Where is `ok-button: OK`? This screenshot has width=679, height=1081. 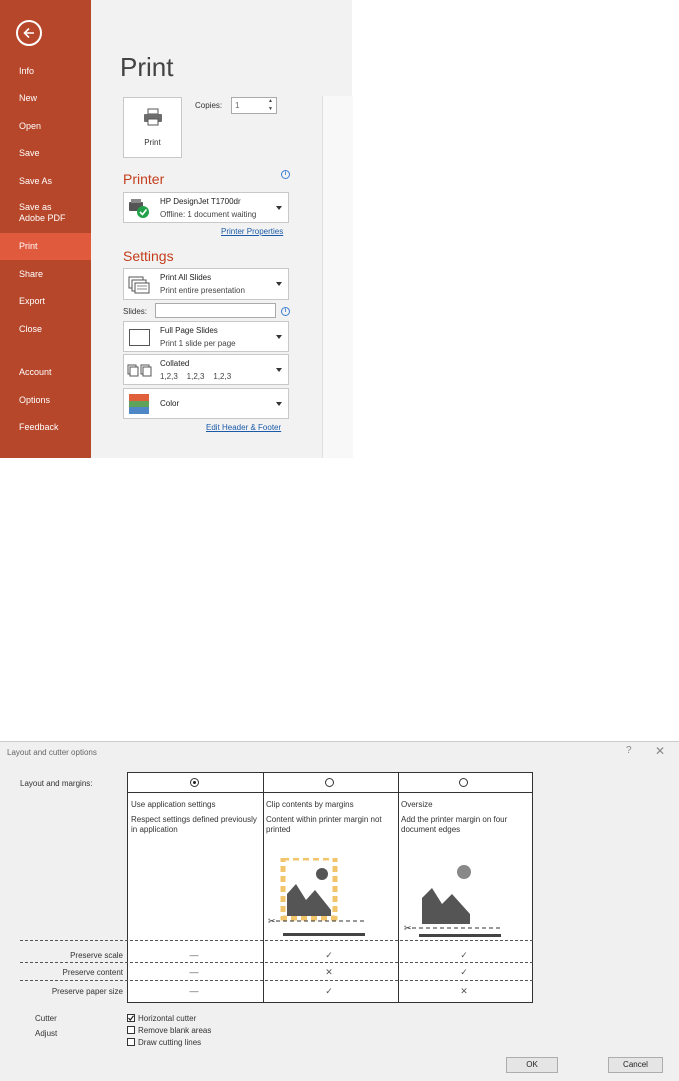
ok-button: OK is located at coordinates (532, 1065).